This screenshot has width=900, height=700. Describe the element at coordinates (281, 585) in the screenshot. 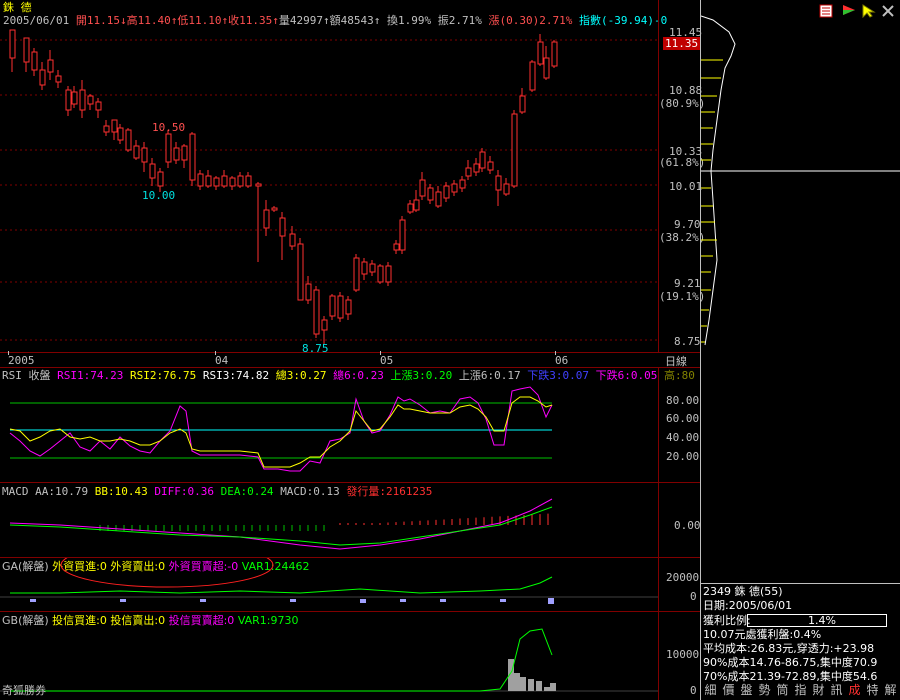

I see `ga-var1-line` at that location.